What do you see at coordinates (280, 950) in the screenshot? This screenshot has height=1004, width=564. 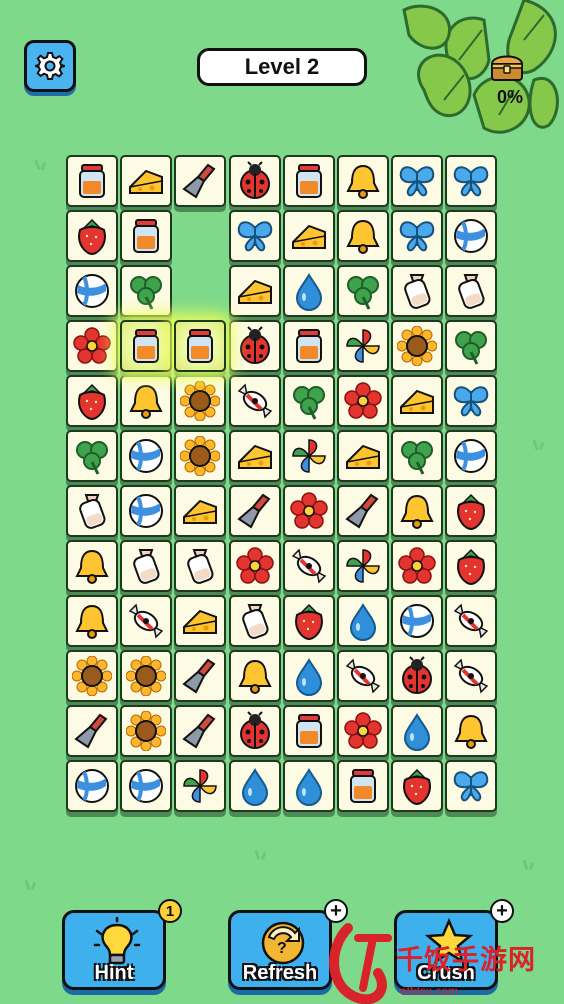 I see `refresh-button: ? Refresh` at bounding box center [280, 950].